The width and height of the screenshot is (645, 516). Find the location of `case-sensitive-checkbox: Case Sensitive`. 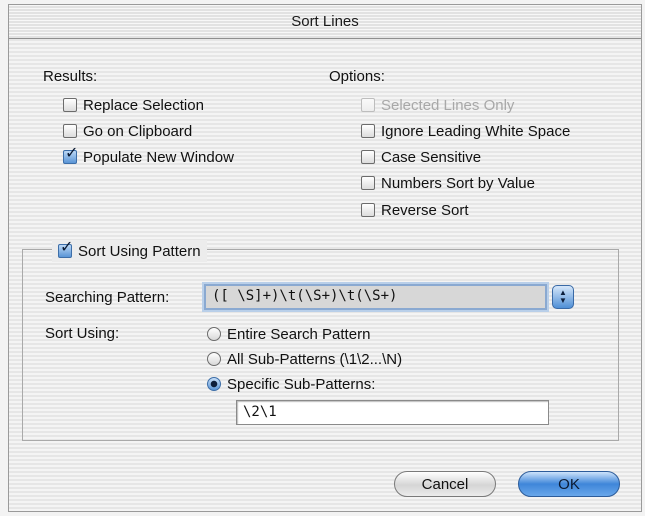

case-sensitive-checkbox: Case Sensitive is located at coordinates (421, 157).